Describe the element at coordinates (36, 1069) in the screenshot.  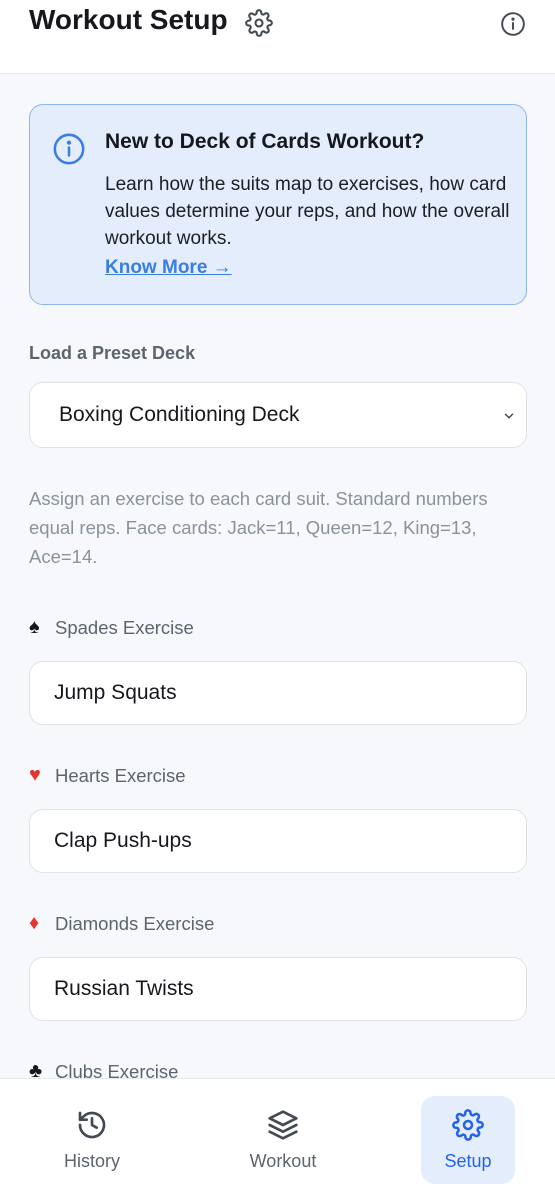
I see `club-icon: ♣` at that location.